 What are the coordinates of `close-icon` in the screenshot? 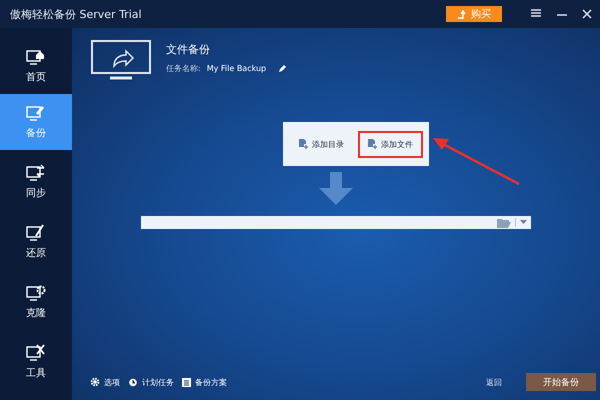 It's located at (587, 14).